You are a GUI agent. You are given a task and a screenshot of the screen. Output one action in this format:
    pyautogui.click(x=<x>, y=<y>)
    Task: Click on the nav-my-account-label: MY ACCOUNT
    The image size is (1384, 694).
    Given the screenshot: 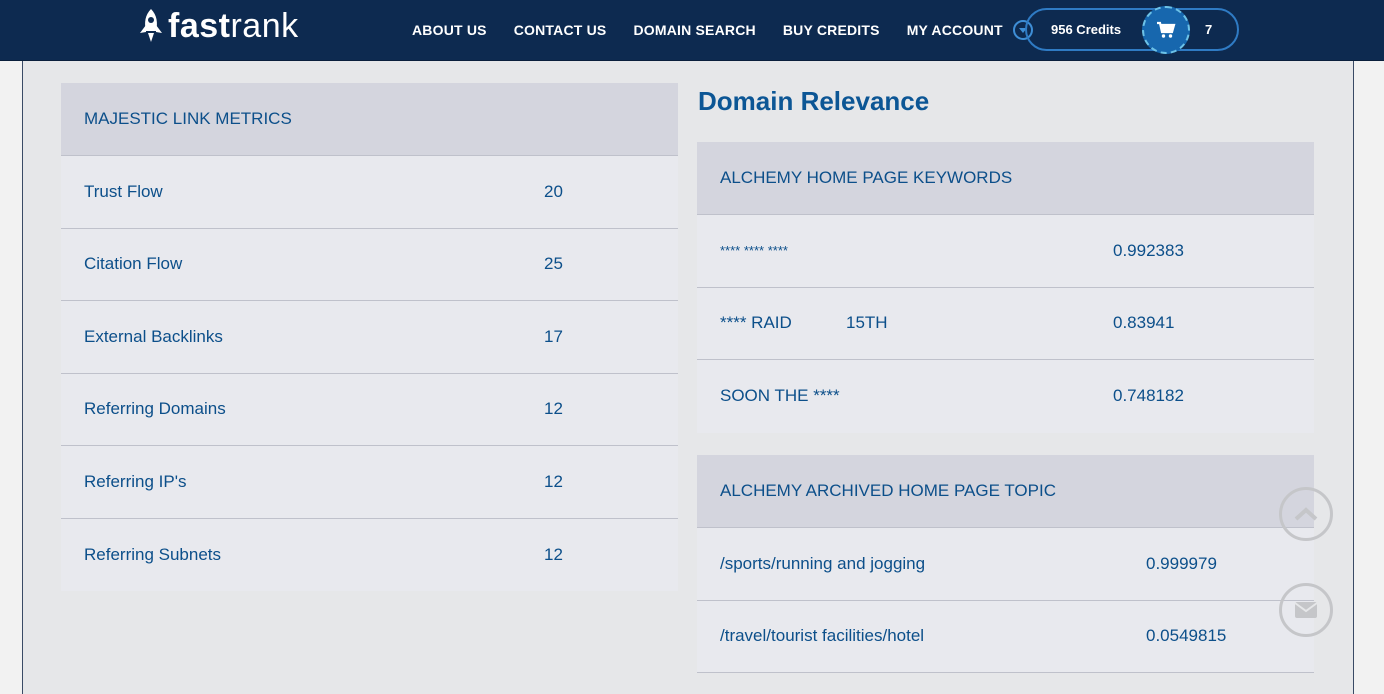 What is the action you would take?
    pyautogui.click(x=954, y=30)
    